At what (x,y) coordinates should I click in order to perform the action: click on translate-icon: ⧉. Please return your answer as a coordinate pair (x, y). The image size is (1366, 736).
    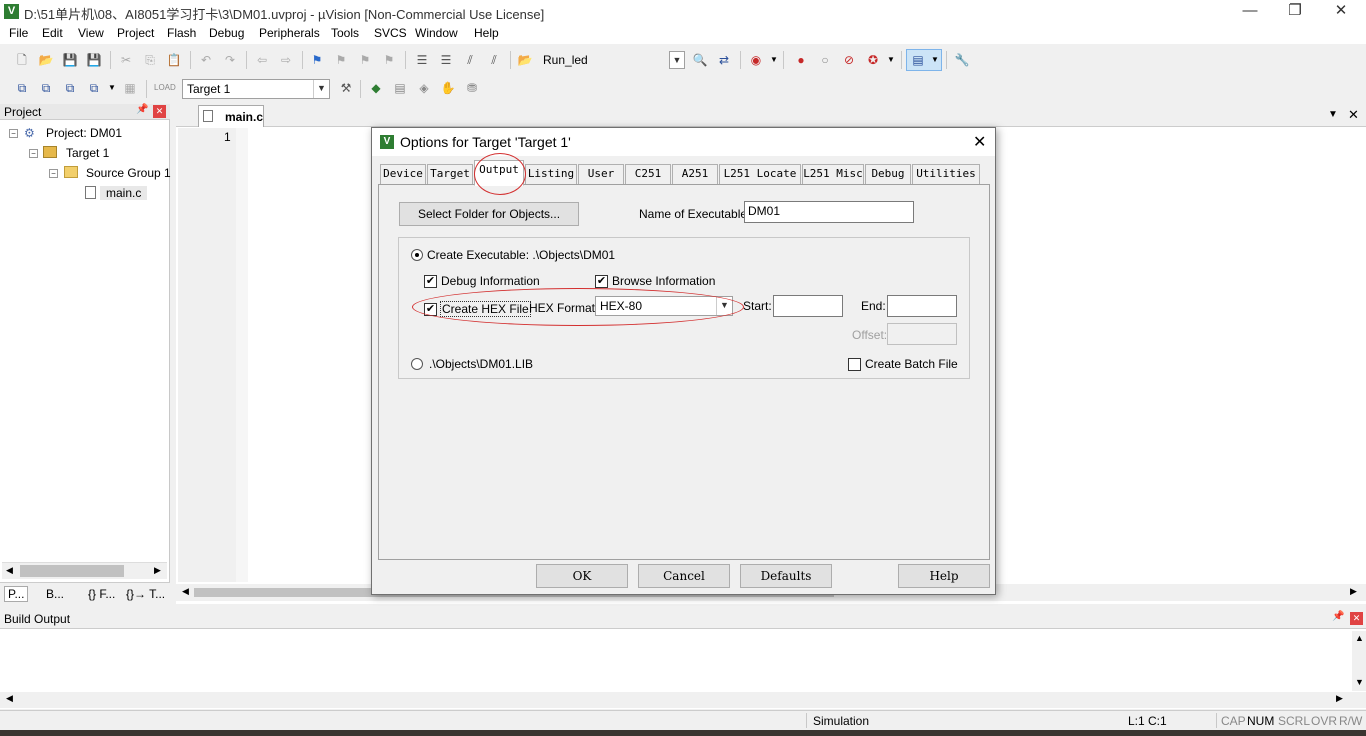
    Looking at the image, I should click on (22, 88).